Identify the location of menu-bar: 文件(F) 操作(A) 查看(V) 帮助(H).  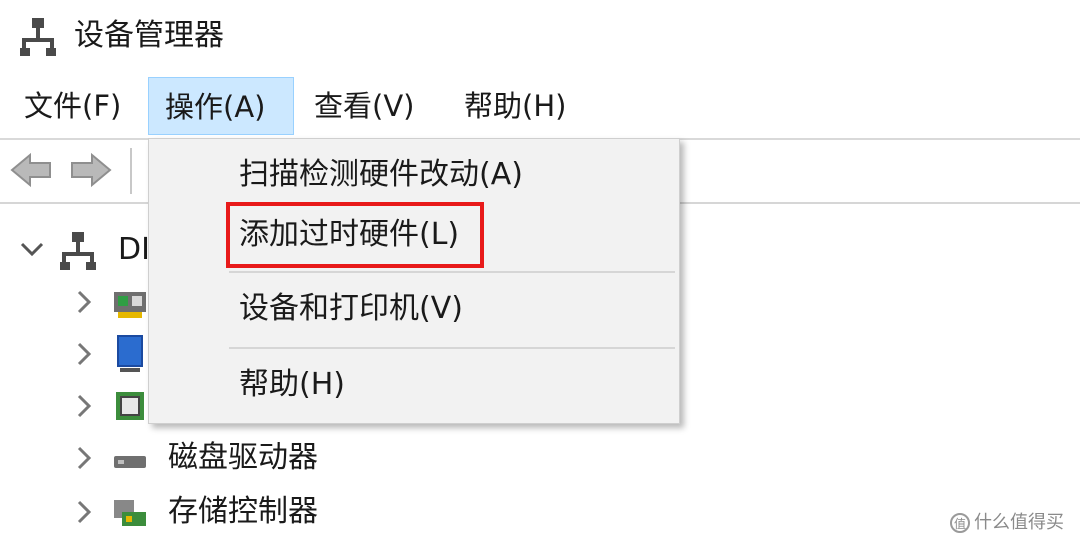
(540, 107).